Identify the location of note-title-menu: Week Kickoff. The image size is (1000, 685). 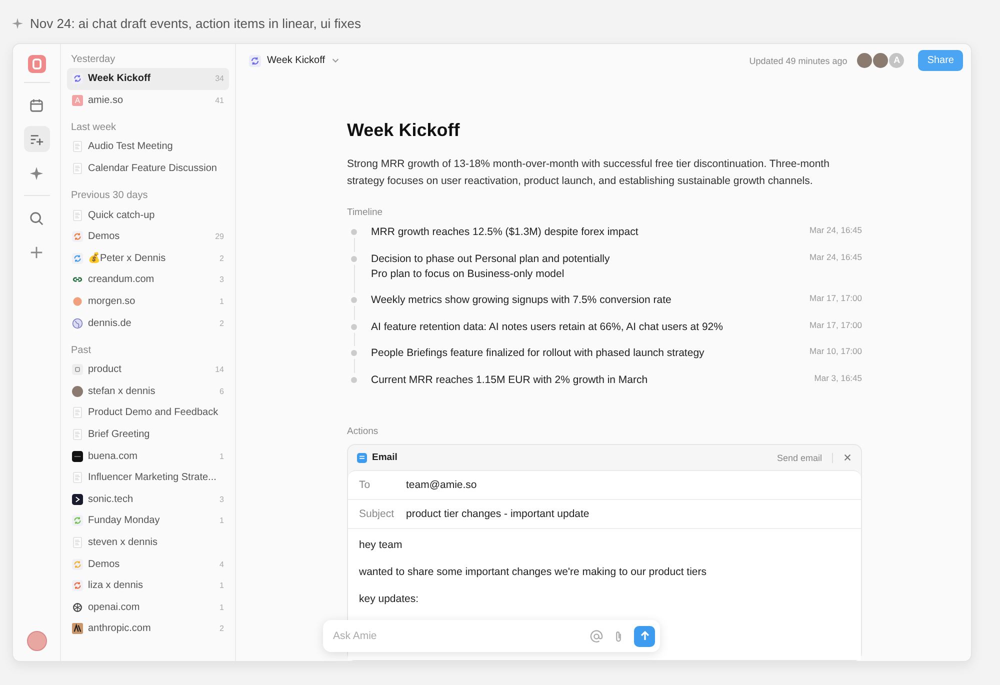
(296, 60).